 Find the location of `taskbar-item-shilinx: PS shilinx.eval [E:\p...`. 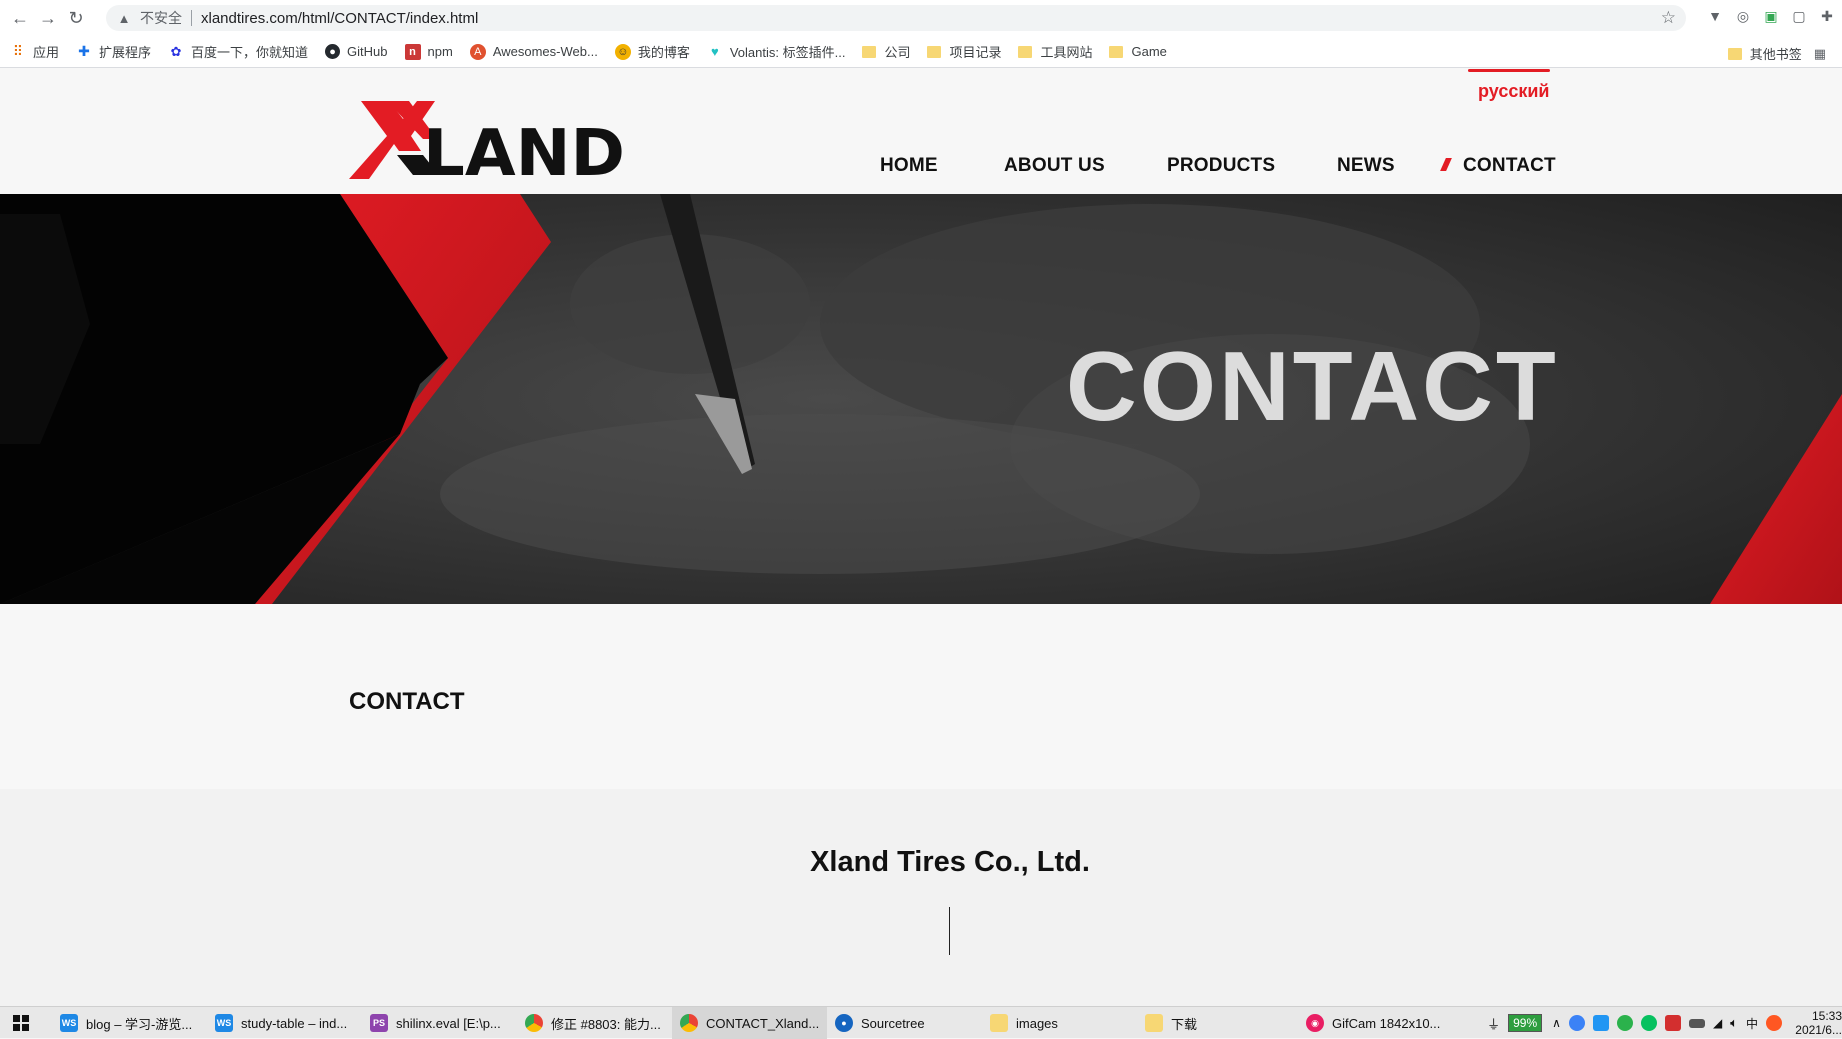

taskbar-item-shilinx: PS shilinx.eval [E:\p... is located at coordinates (435, 1023).